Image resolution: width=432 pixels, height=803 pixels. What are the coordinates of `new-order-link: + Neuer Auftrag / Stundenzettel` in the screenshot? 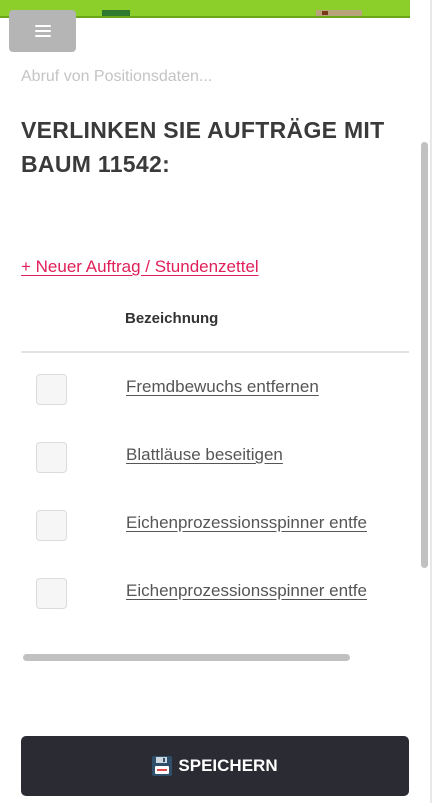 It's located at (140, 267).